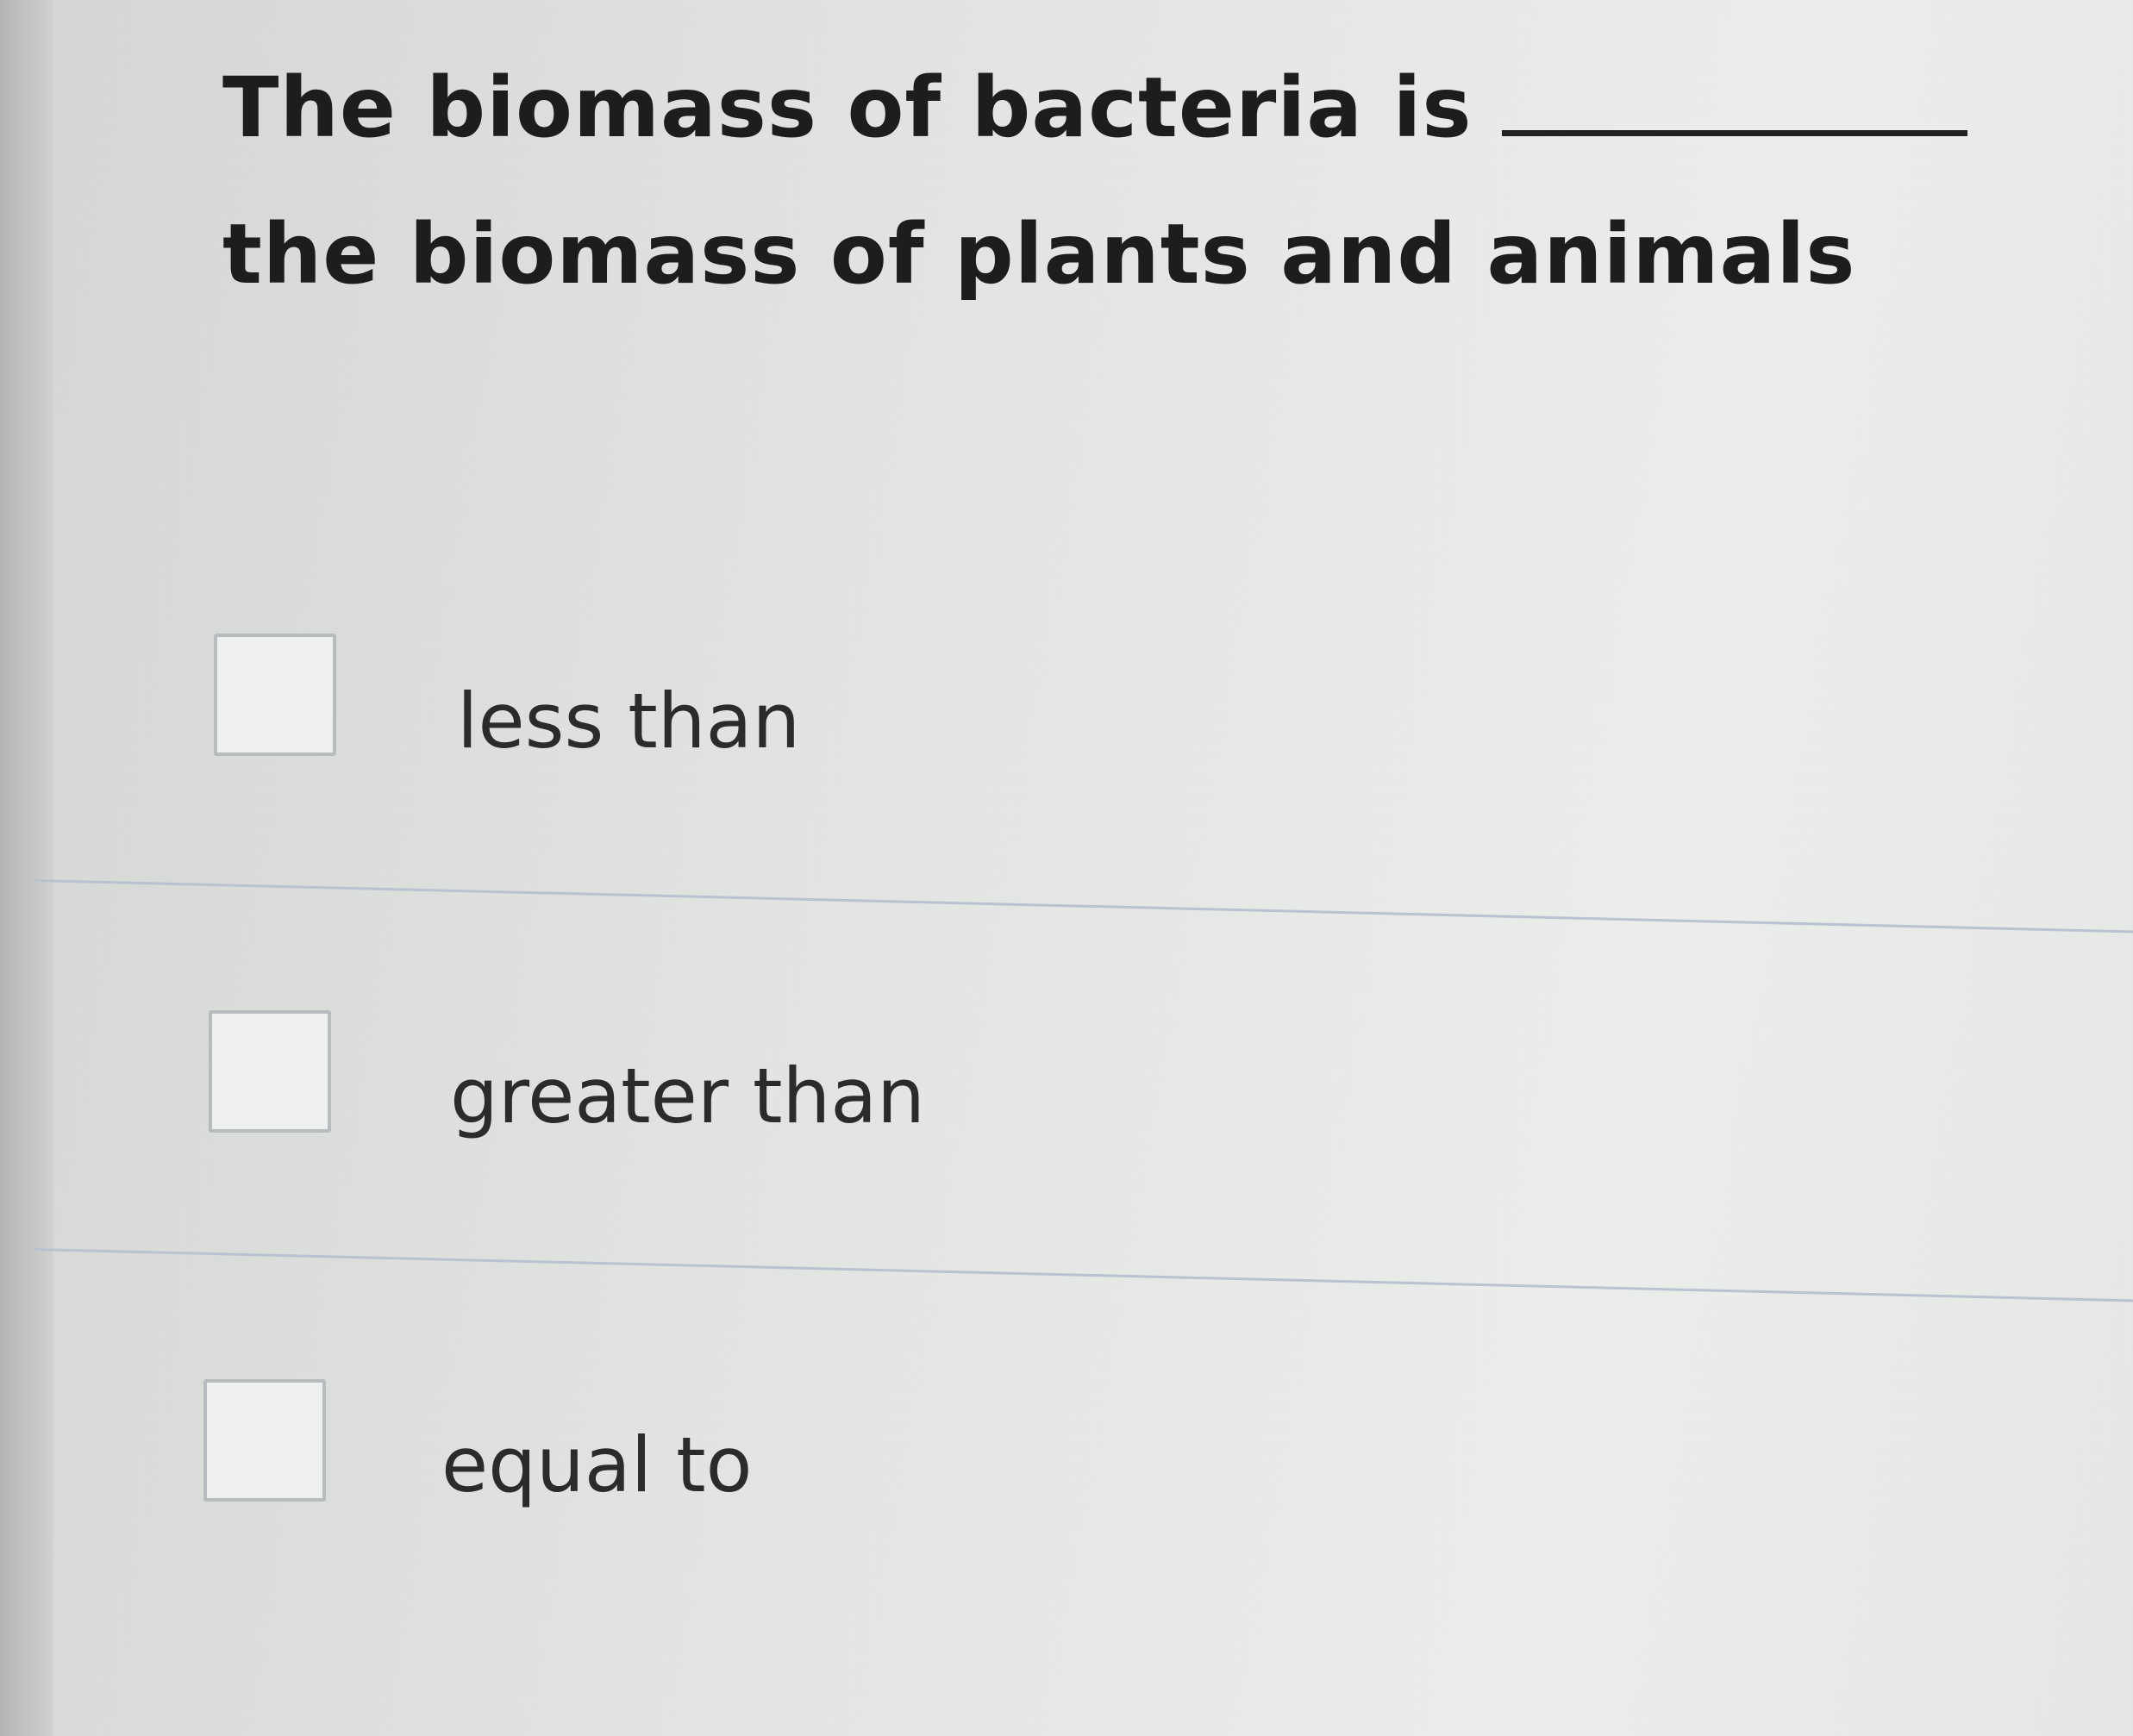  What do you see at coordinates (629, 721) in the screenshot?
I see `option-label: less than` at bounding box center [629, 721].